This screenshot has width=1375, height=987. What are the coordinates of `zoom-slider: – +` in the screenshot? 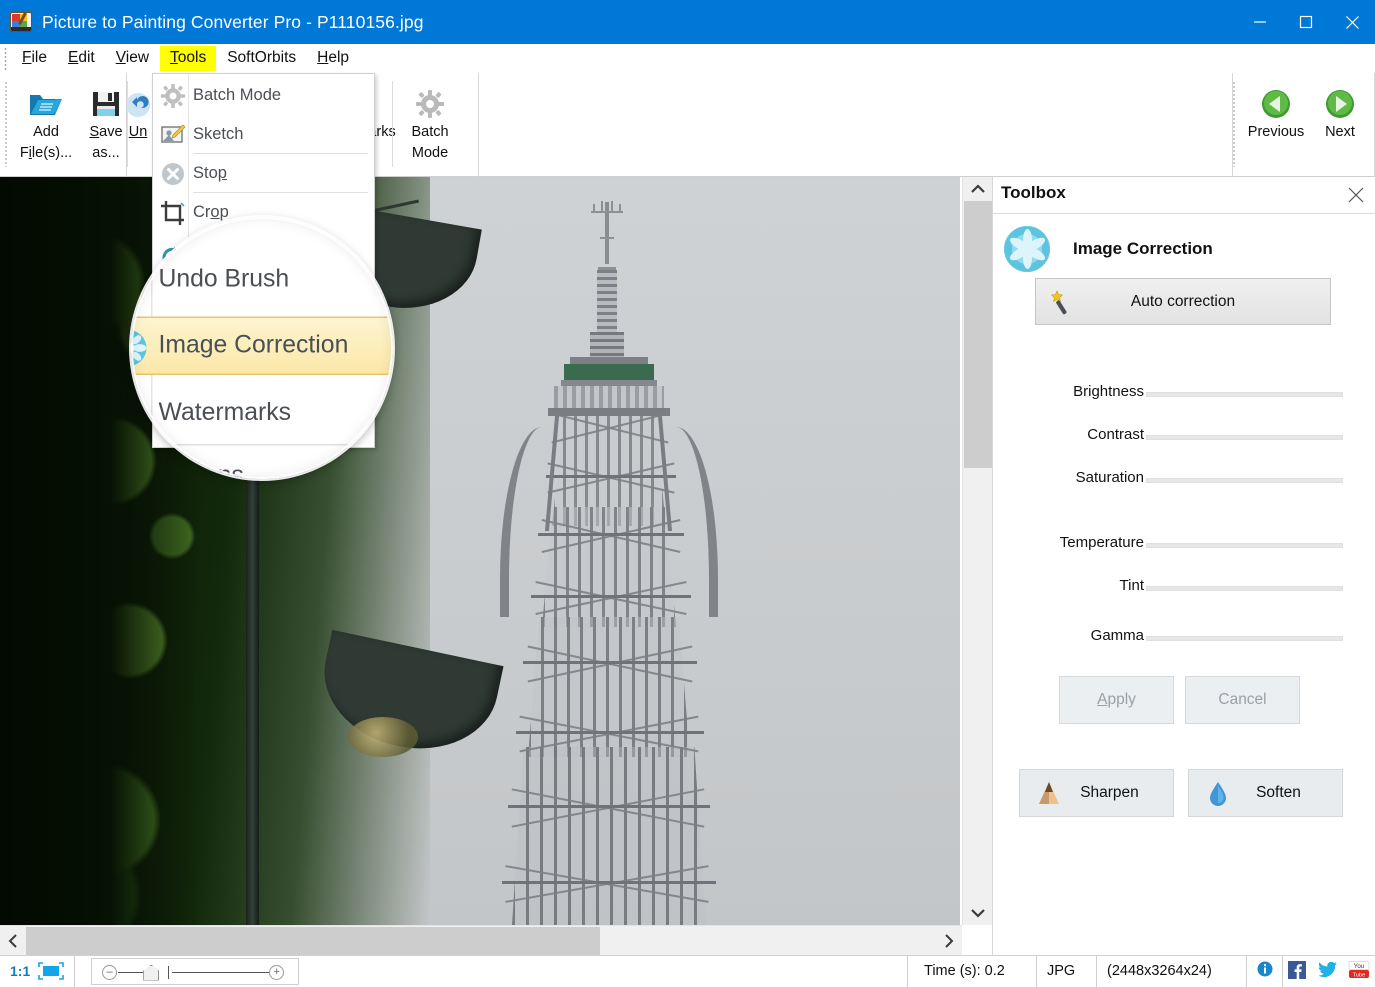 It's located at (195, 971).